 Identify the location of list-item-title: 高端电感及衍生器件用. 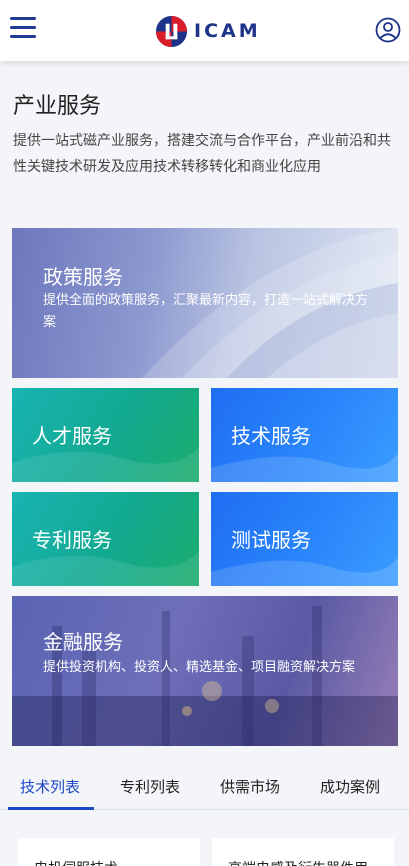
(298, 862).